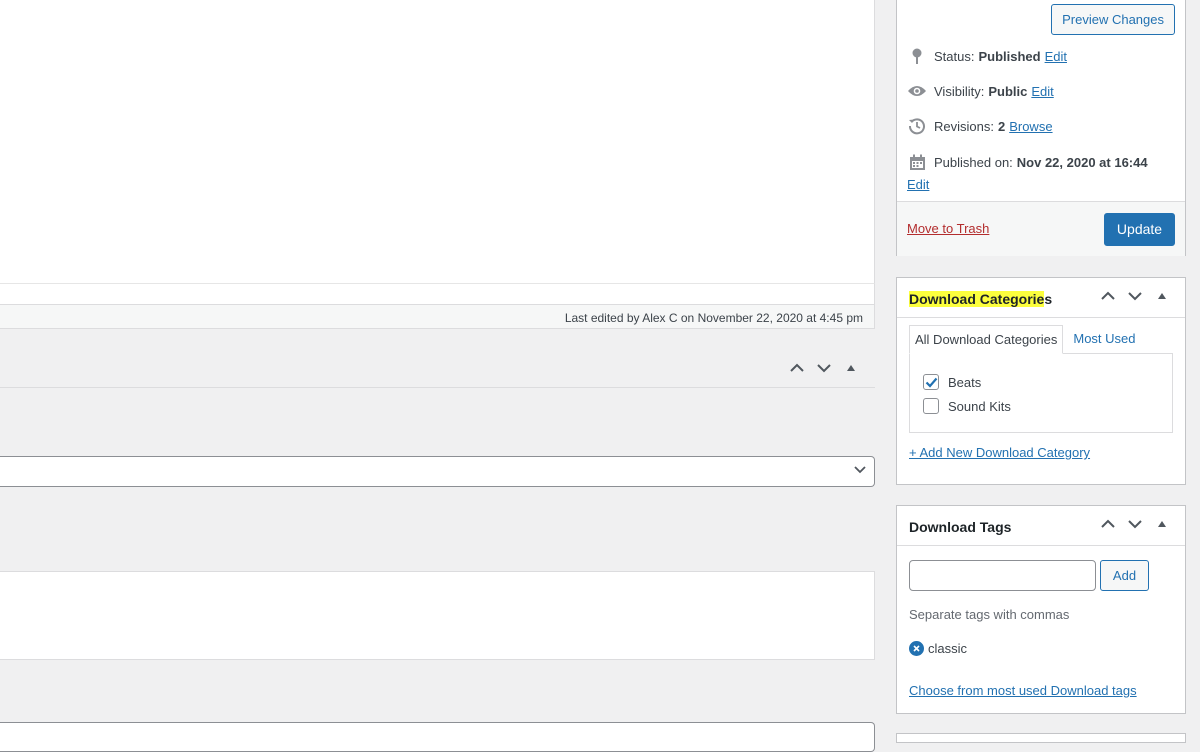  Describe the element at coordinates (973, 162) in the screenshot. I see `published-on-label: Published on:` at that location.